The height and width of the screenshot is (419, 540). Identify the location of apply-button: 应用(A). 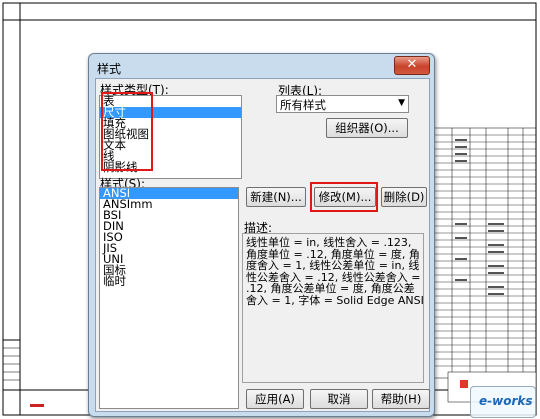
(275, 399).